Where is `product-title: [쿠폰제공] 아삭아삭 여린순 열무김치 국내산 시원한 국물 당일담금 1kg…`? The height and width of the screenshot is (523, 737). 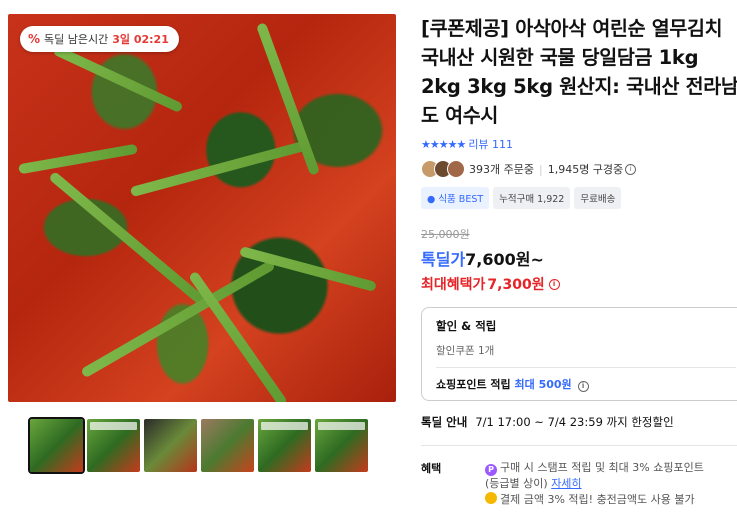
product-title: [쿠폰제공] 아삭아삭 여린순 열무김치 국내산 시원한 국물 당일담금 1kg… is located at coordinates (579, 72).